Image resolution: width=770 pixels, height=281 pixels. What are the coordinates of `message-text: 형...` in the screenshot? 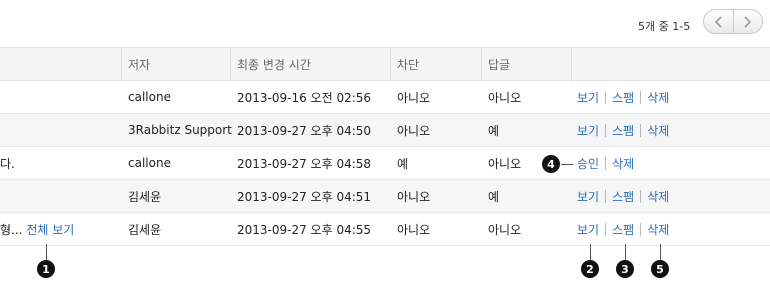 It's located at (11, 229).